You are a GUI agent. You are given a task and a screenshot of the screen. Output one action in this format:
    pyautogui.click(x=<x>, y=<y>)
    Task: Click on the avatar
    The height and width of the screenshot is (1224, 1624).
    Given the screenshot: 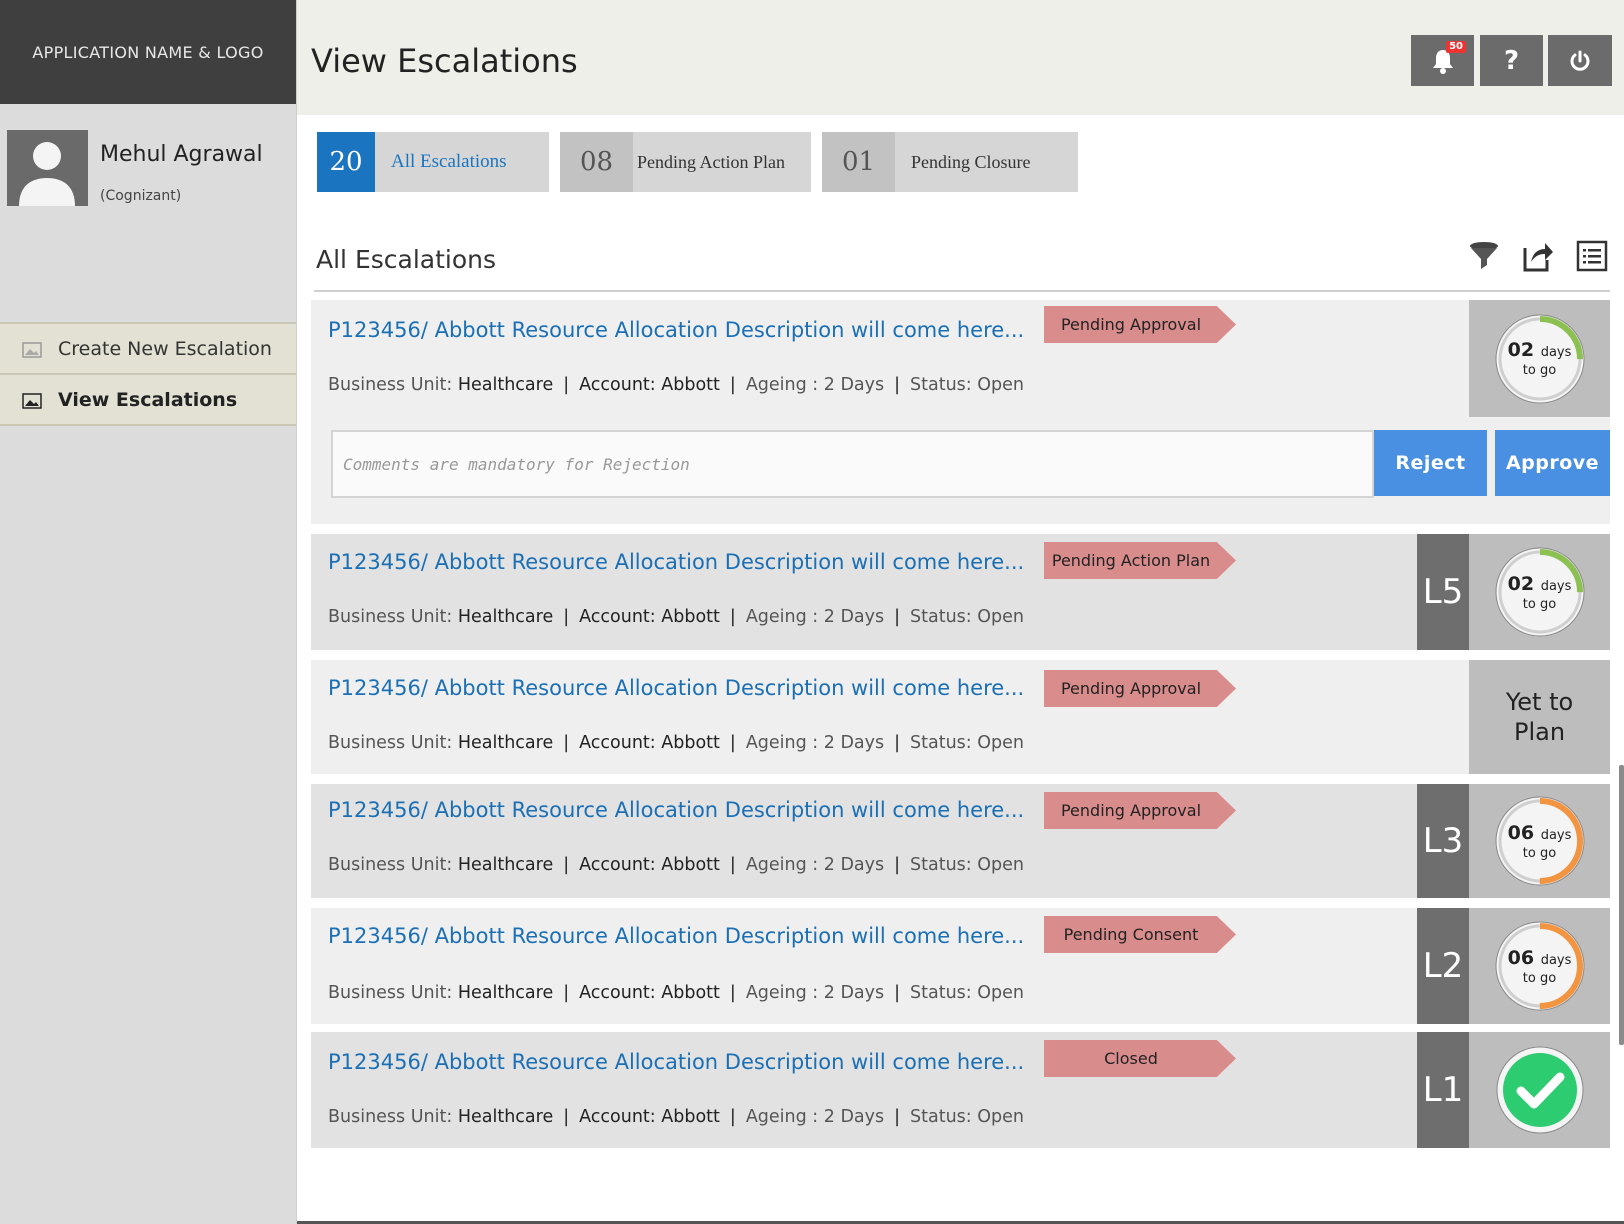 What is the action you would take?
    pyautogui.click(x=47, y=168)
    